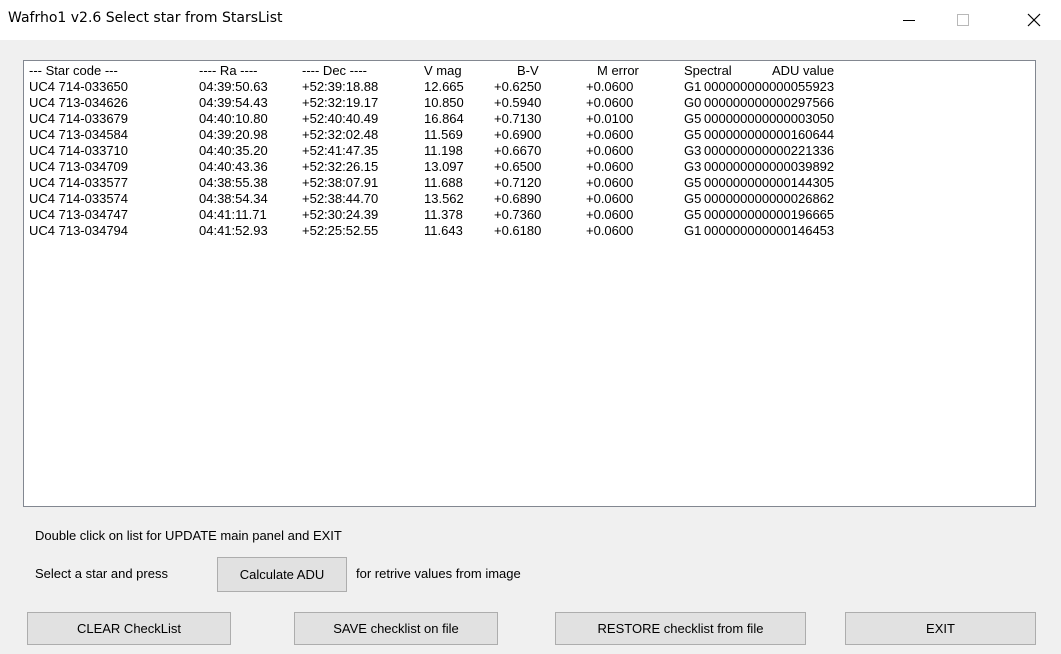 The width and height of the screenshot is (1061, 654). Describe the element at coordinates (444, 166) in the screenshot. I see `row-vmag: 13.097` at that location.